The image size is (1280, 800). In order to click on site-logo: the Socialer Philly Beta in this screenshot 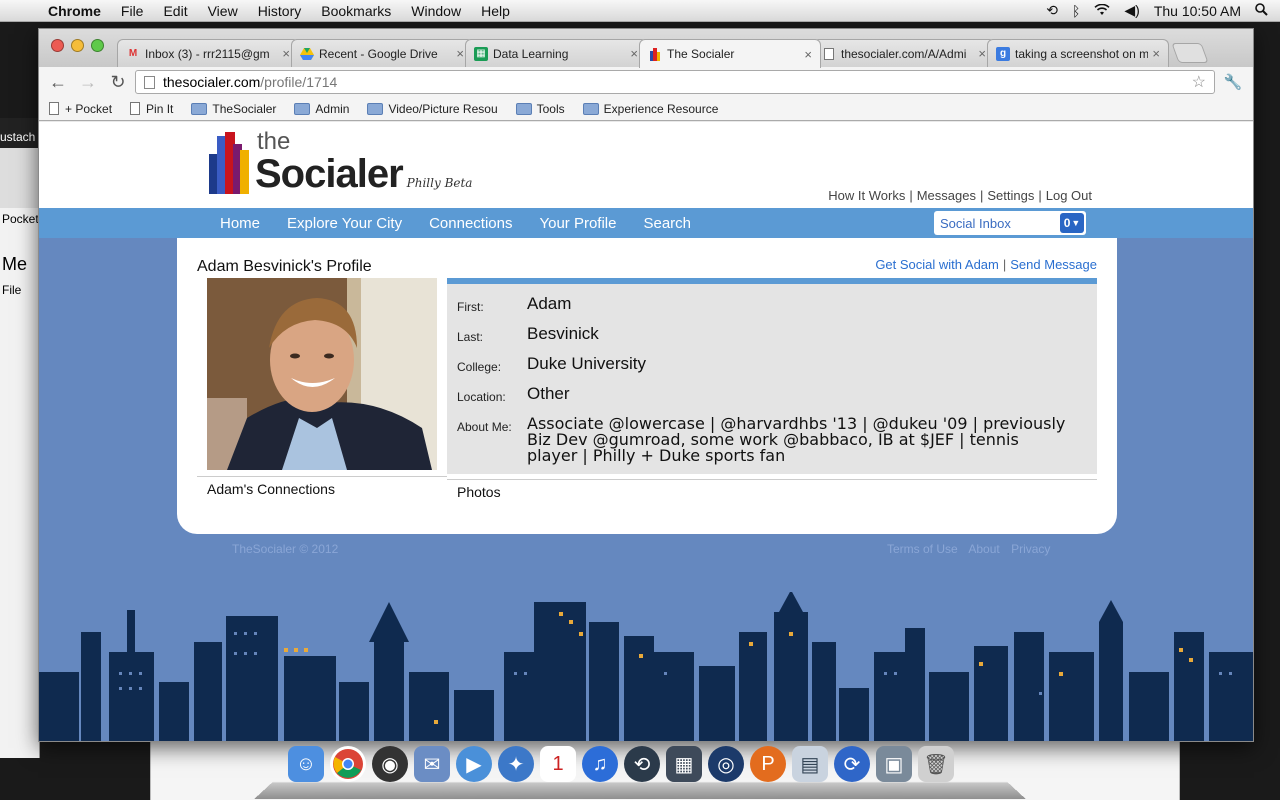, I will do `click(340, 162)`.